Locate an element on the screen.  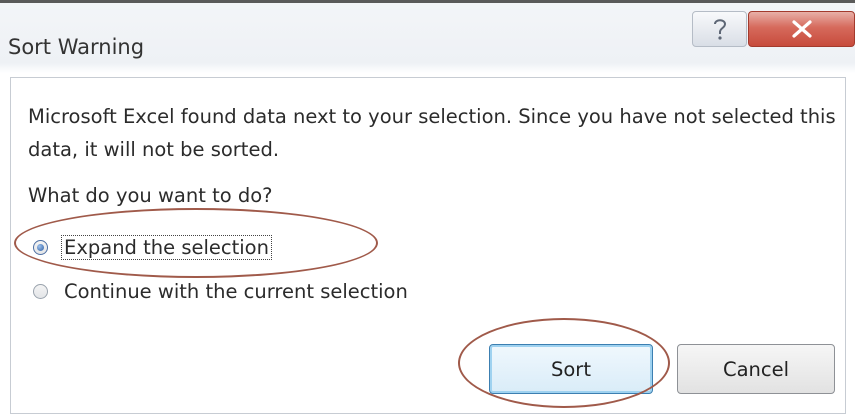
option-expand-selection: Expand the selection is located at coordinates (152, 247).